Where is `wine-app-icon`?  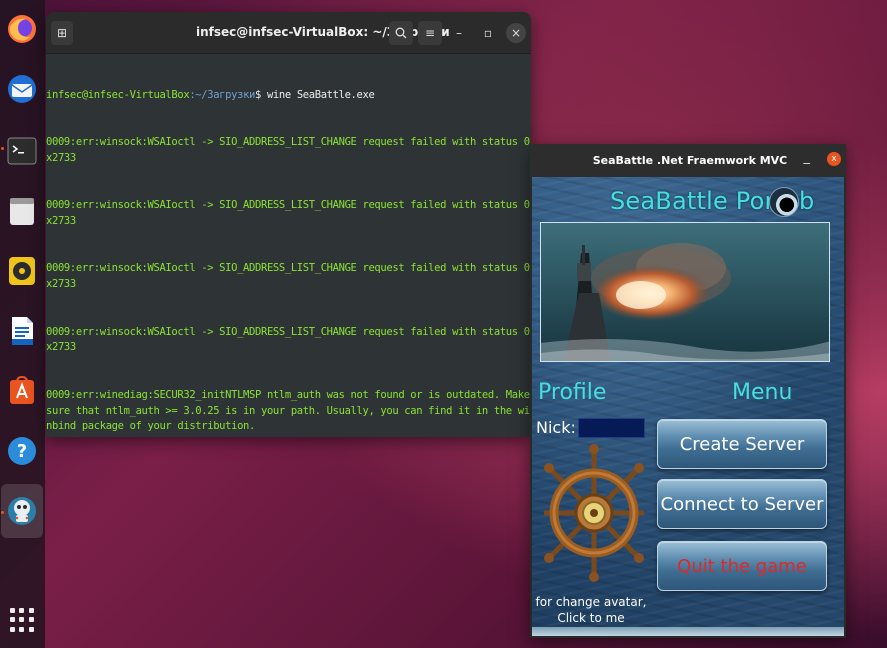 wine-app-icon is located at coordinates (22, 511).